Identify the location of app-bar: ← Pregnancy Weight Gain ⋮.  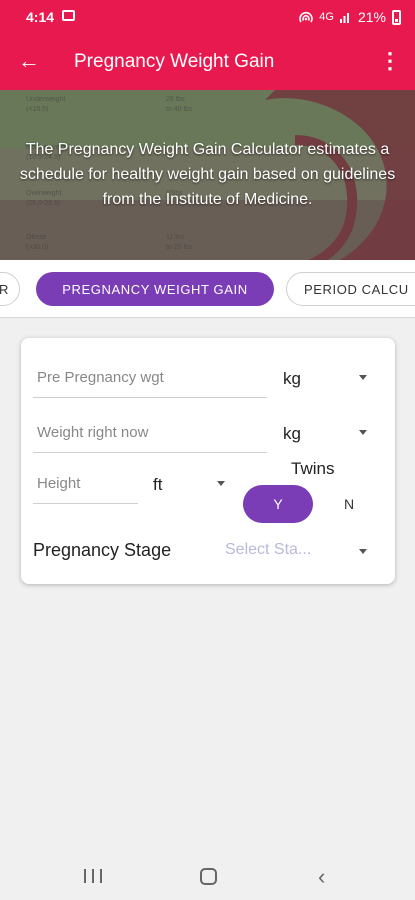
(207, 62).